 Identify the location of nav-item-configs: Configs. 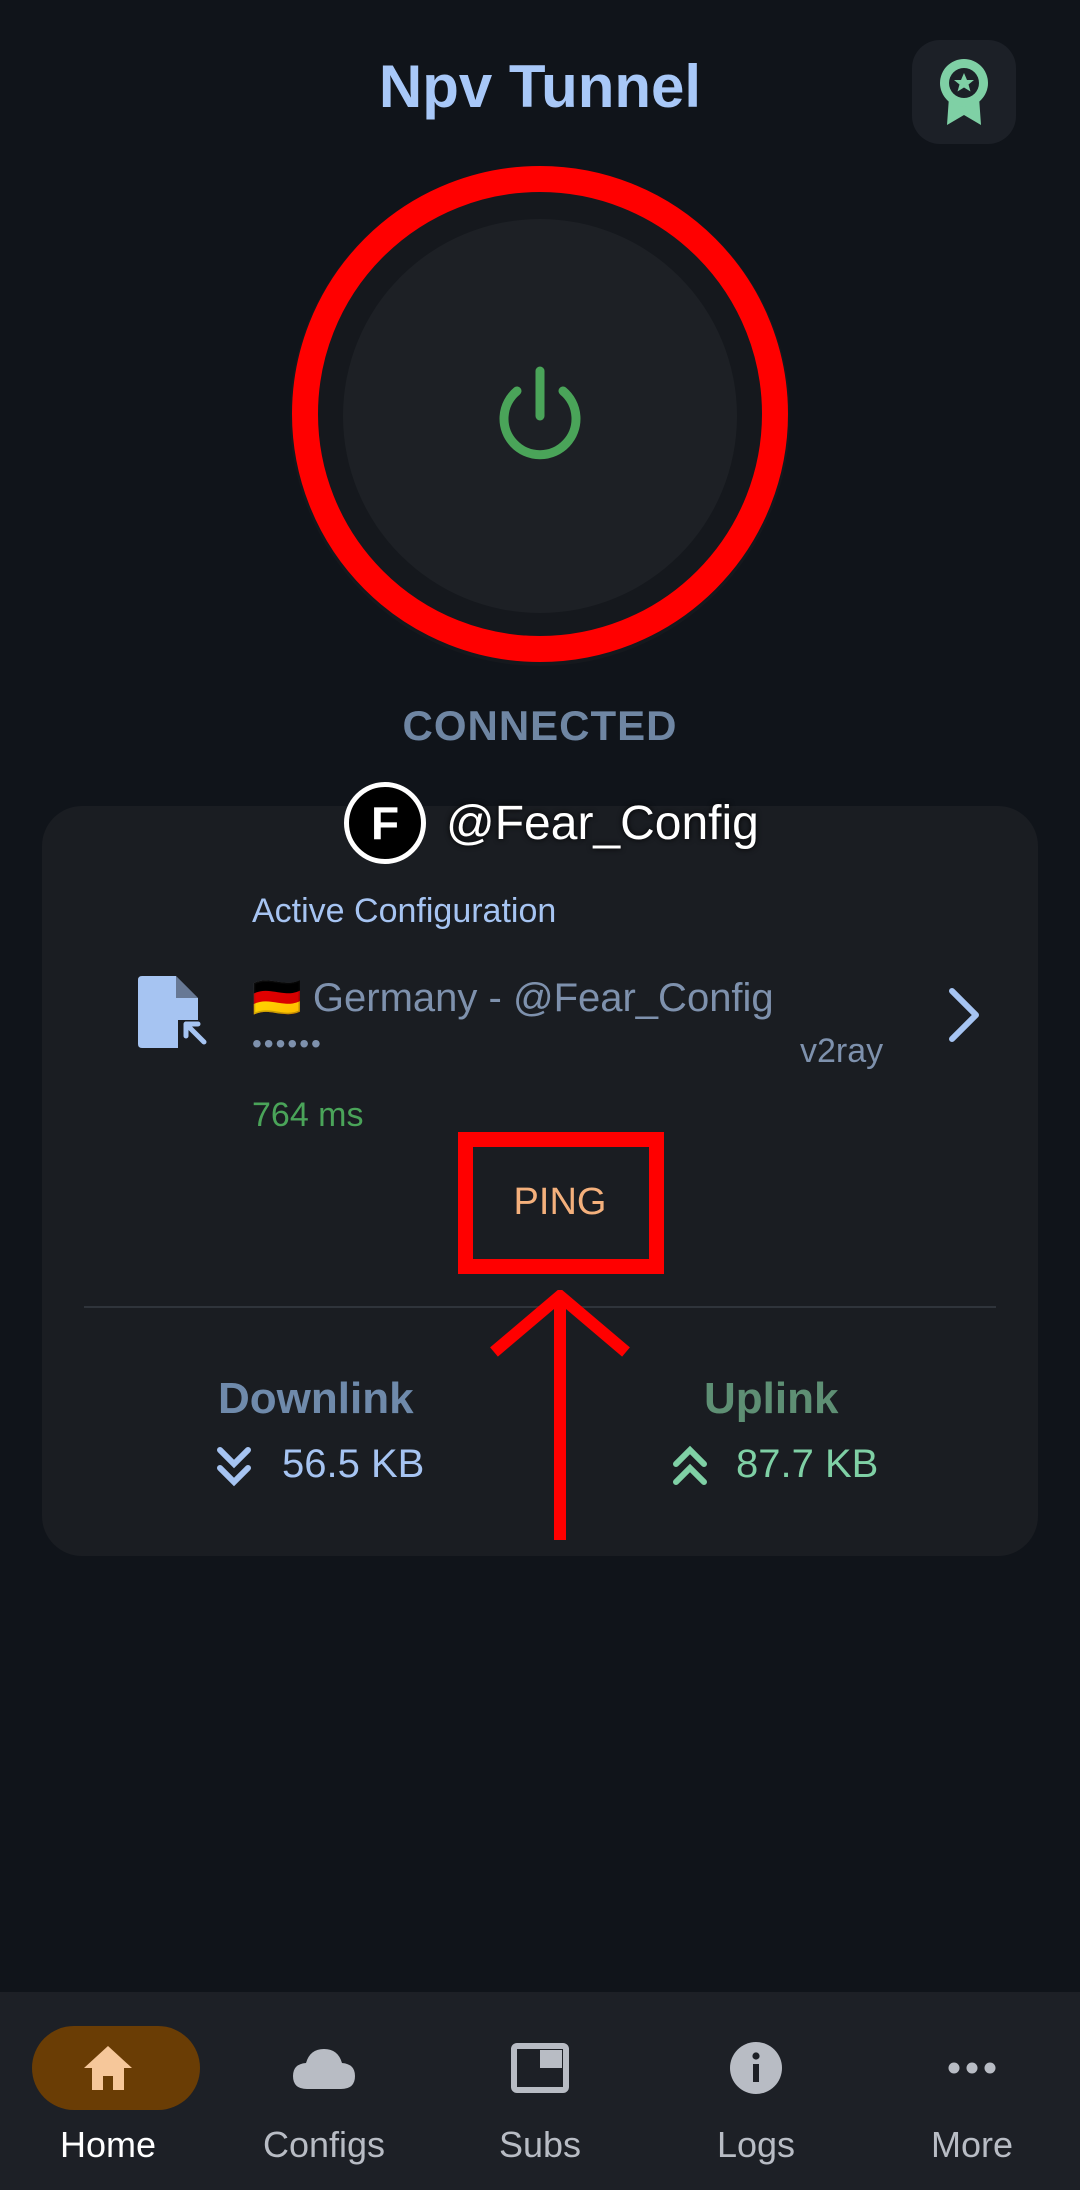
(324, 2091).